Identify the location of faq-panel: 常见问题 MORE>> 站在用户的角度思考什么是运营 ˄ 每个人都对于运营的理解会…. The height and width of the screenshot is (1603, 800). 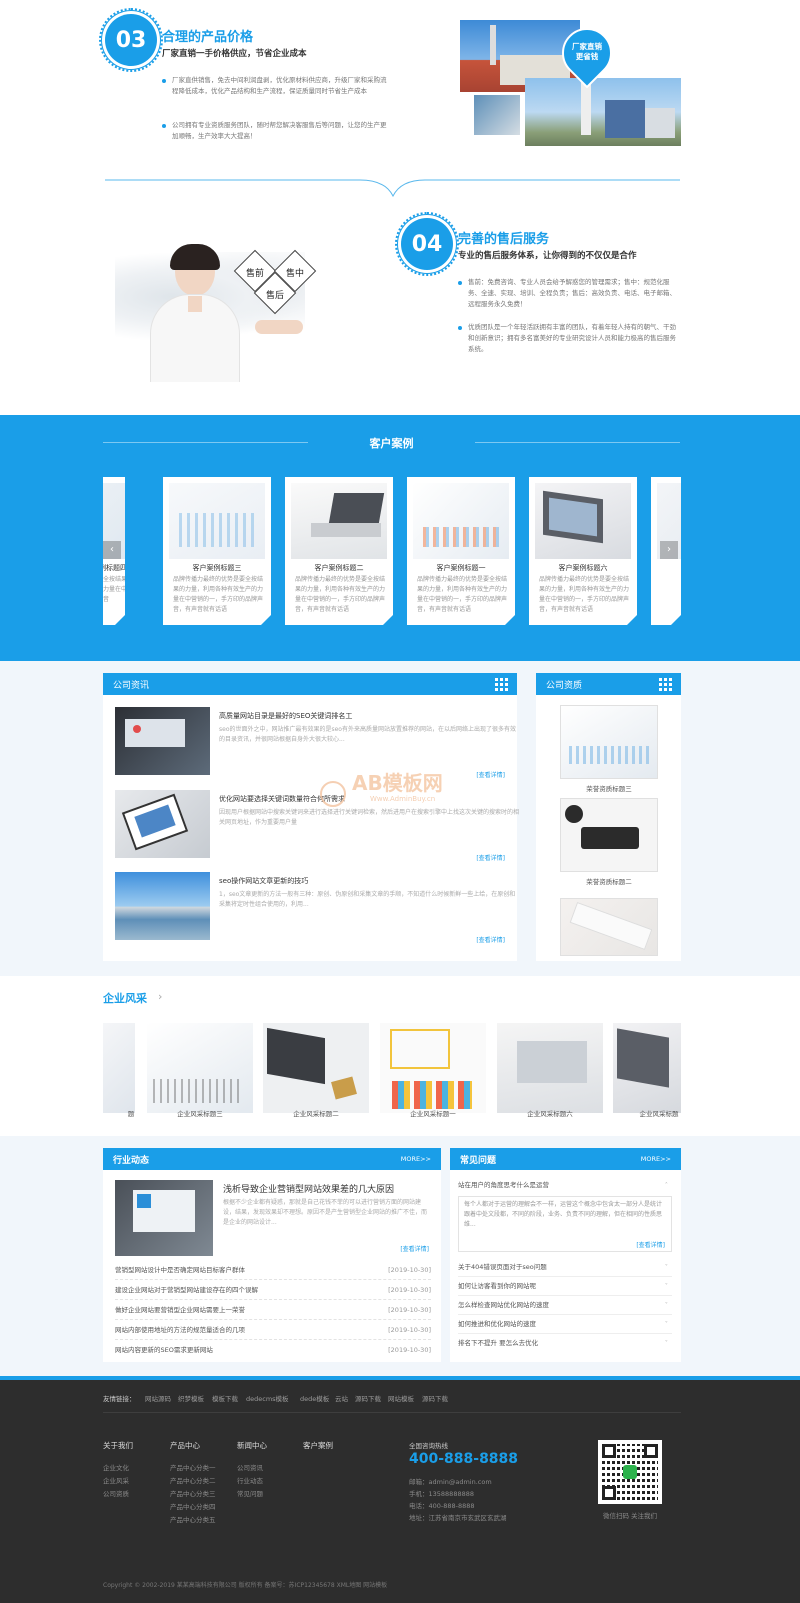
(565, 1255).